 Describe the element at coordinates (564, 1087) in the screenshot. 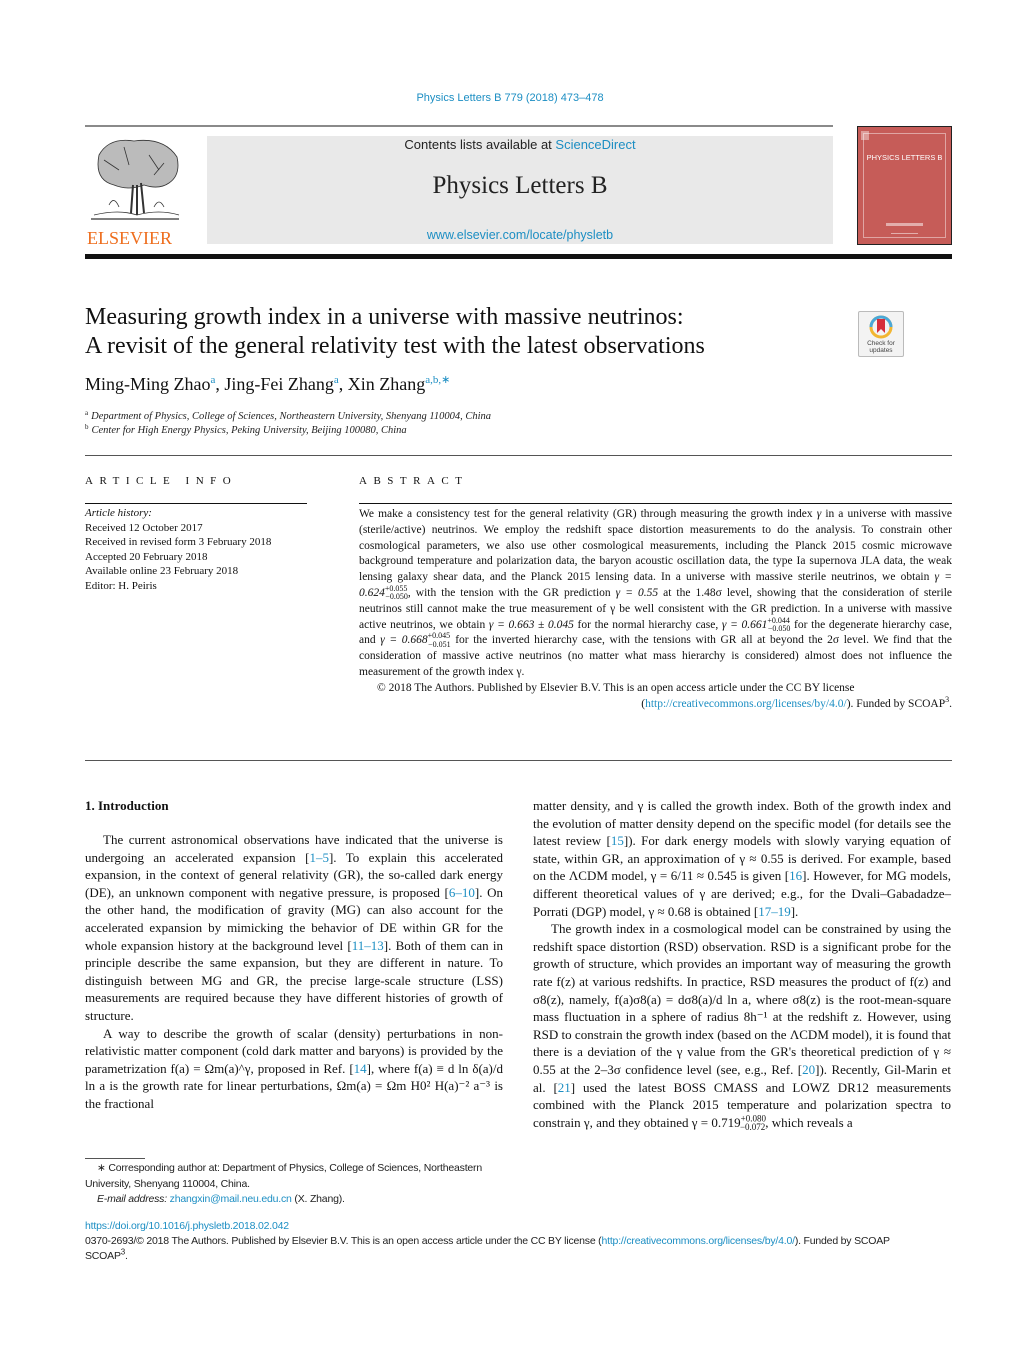

I see `citation-link: 21` at that location.